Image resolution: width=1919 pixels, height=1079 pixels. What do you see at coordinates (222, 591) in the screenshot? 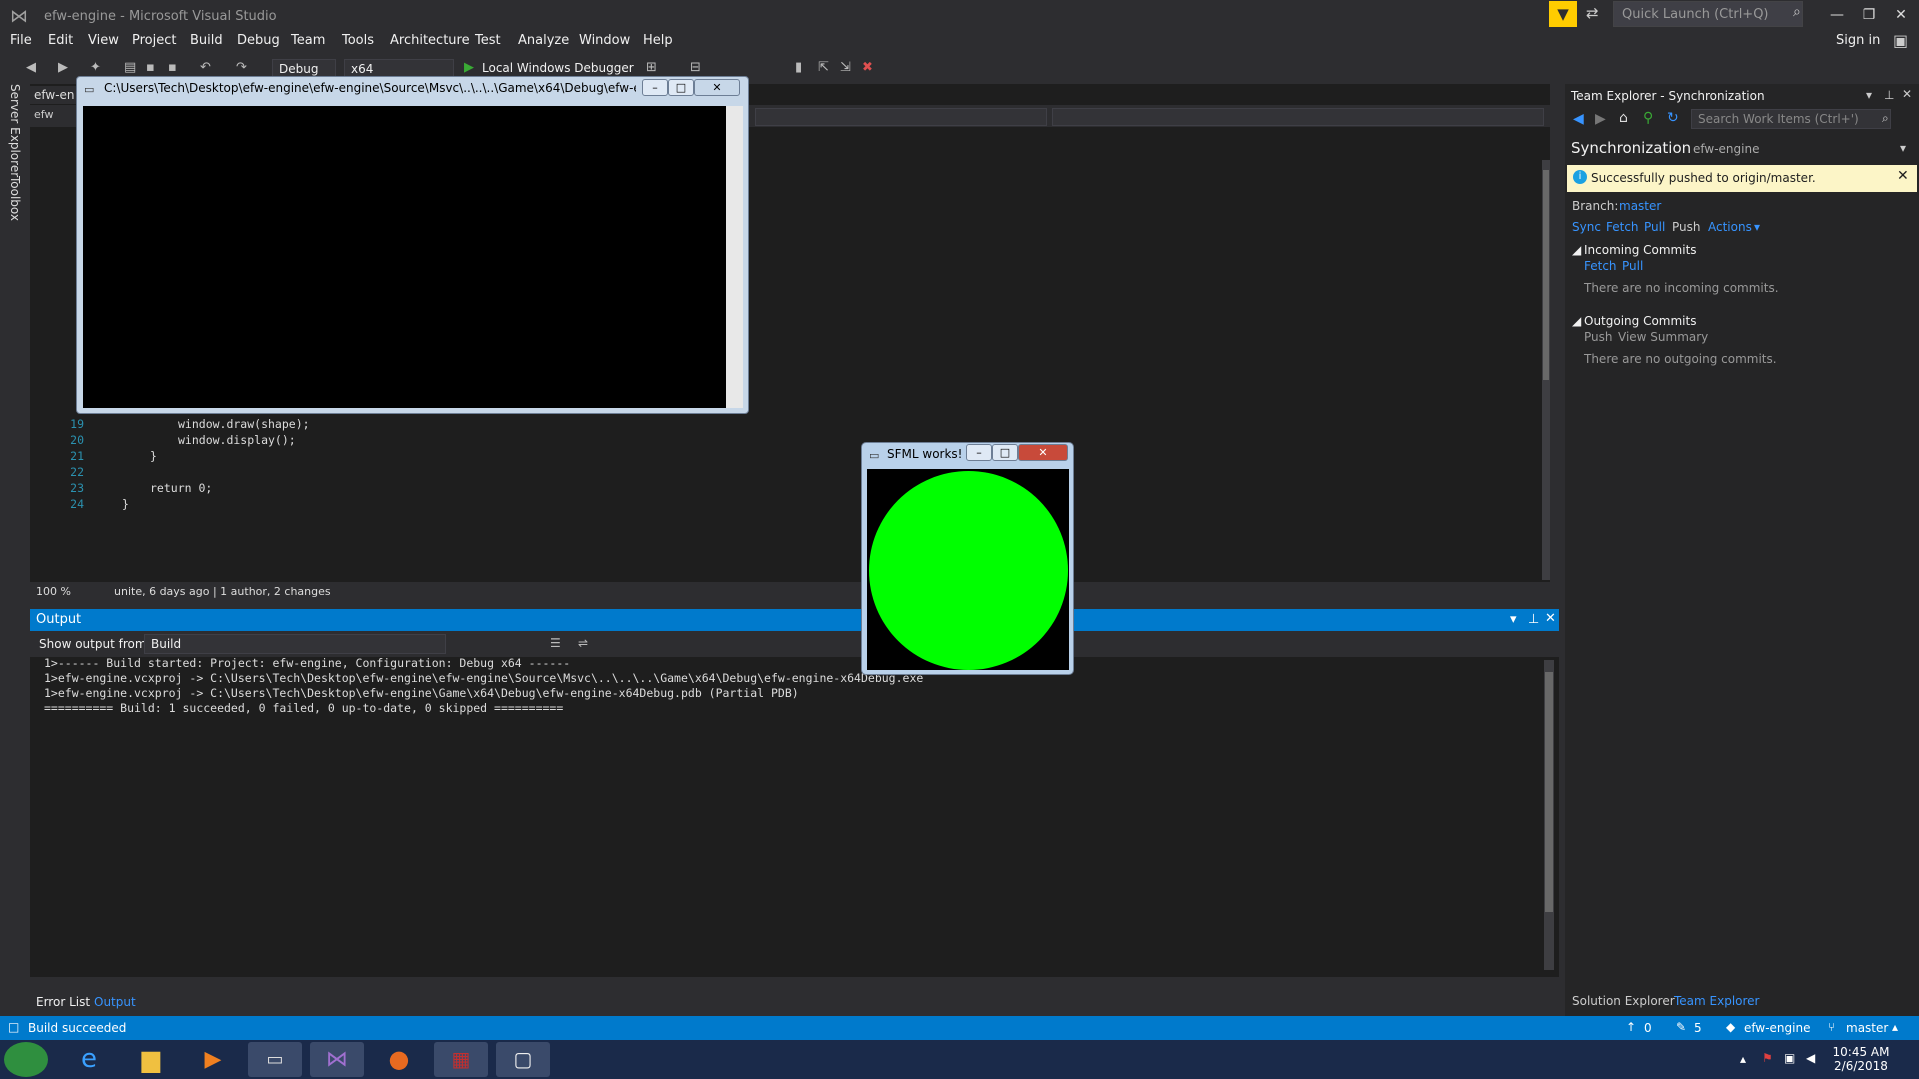
I see `codelens-info: unite, 6 days ago | 1 author, 2 changes` at bounding box center [222, 591].